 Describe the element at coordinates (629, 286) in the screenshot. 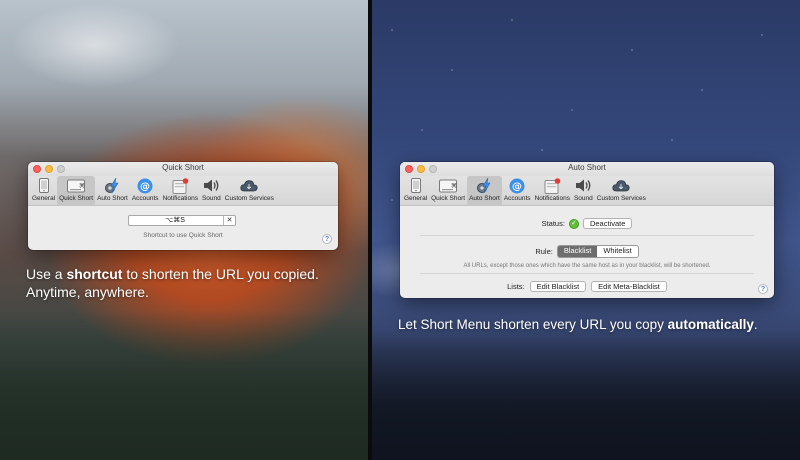

I see `edit-meta-blacklist-button: Edit Meta-Blacklist` at that location.